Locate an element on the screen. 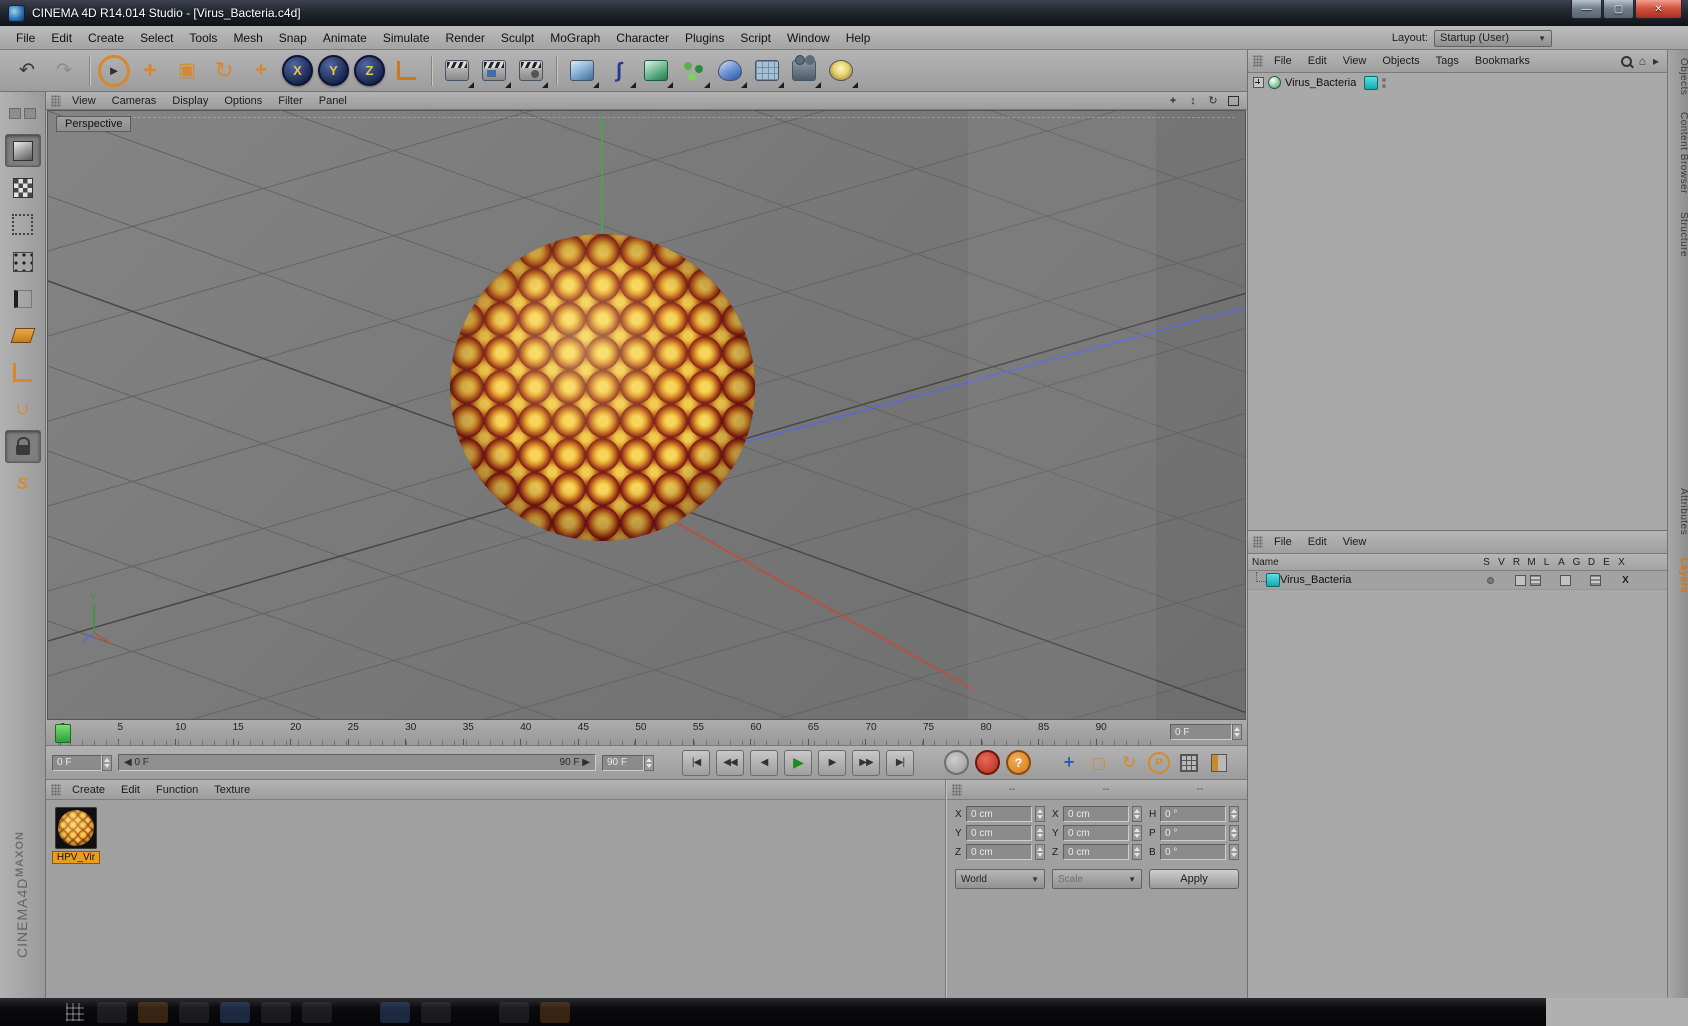  viewport-menu-item: Panel is located at coordinates (333, 101).